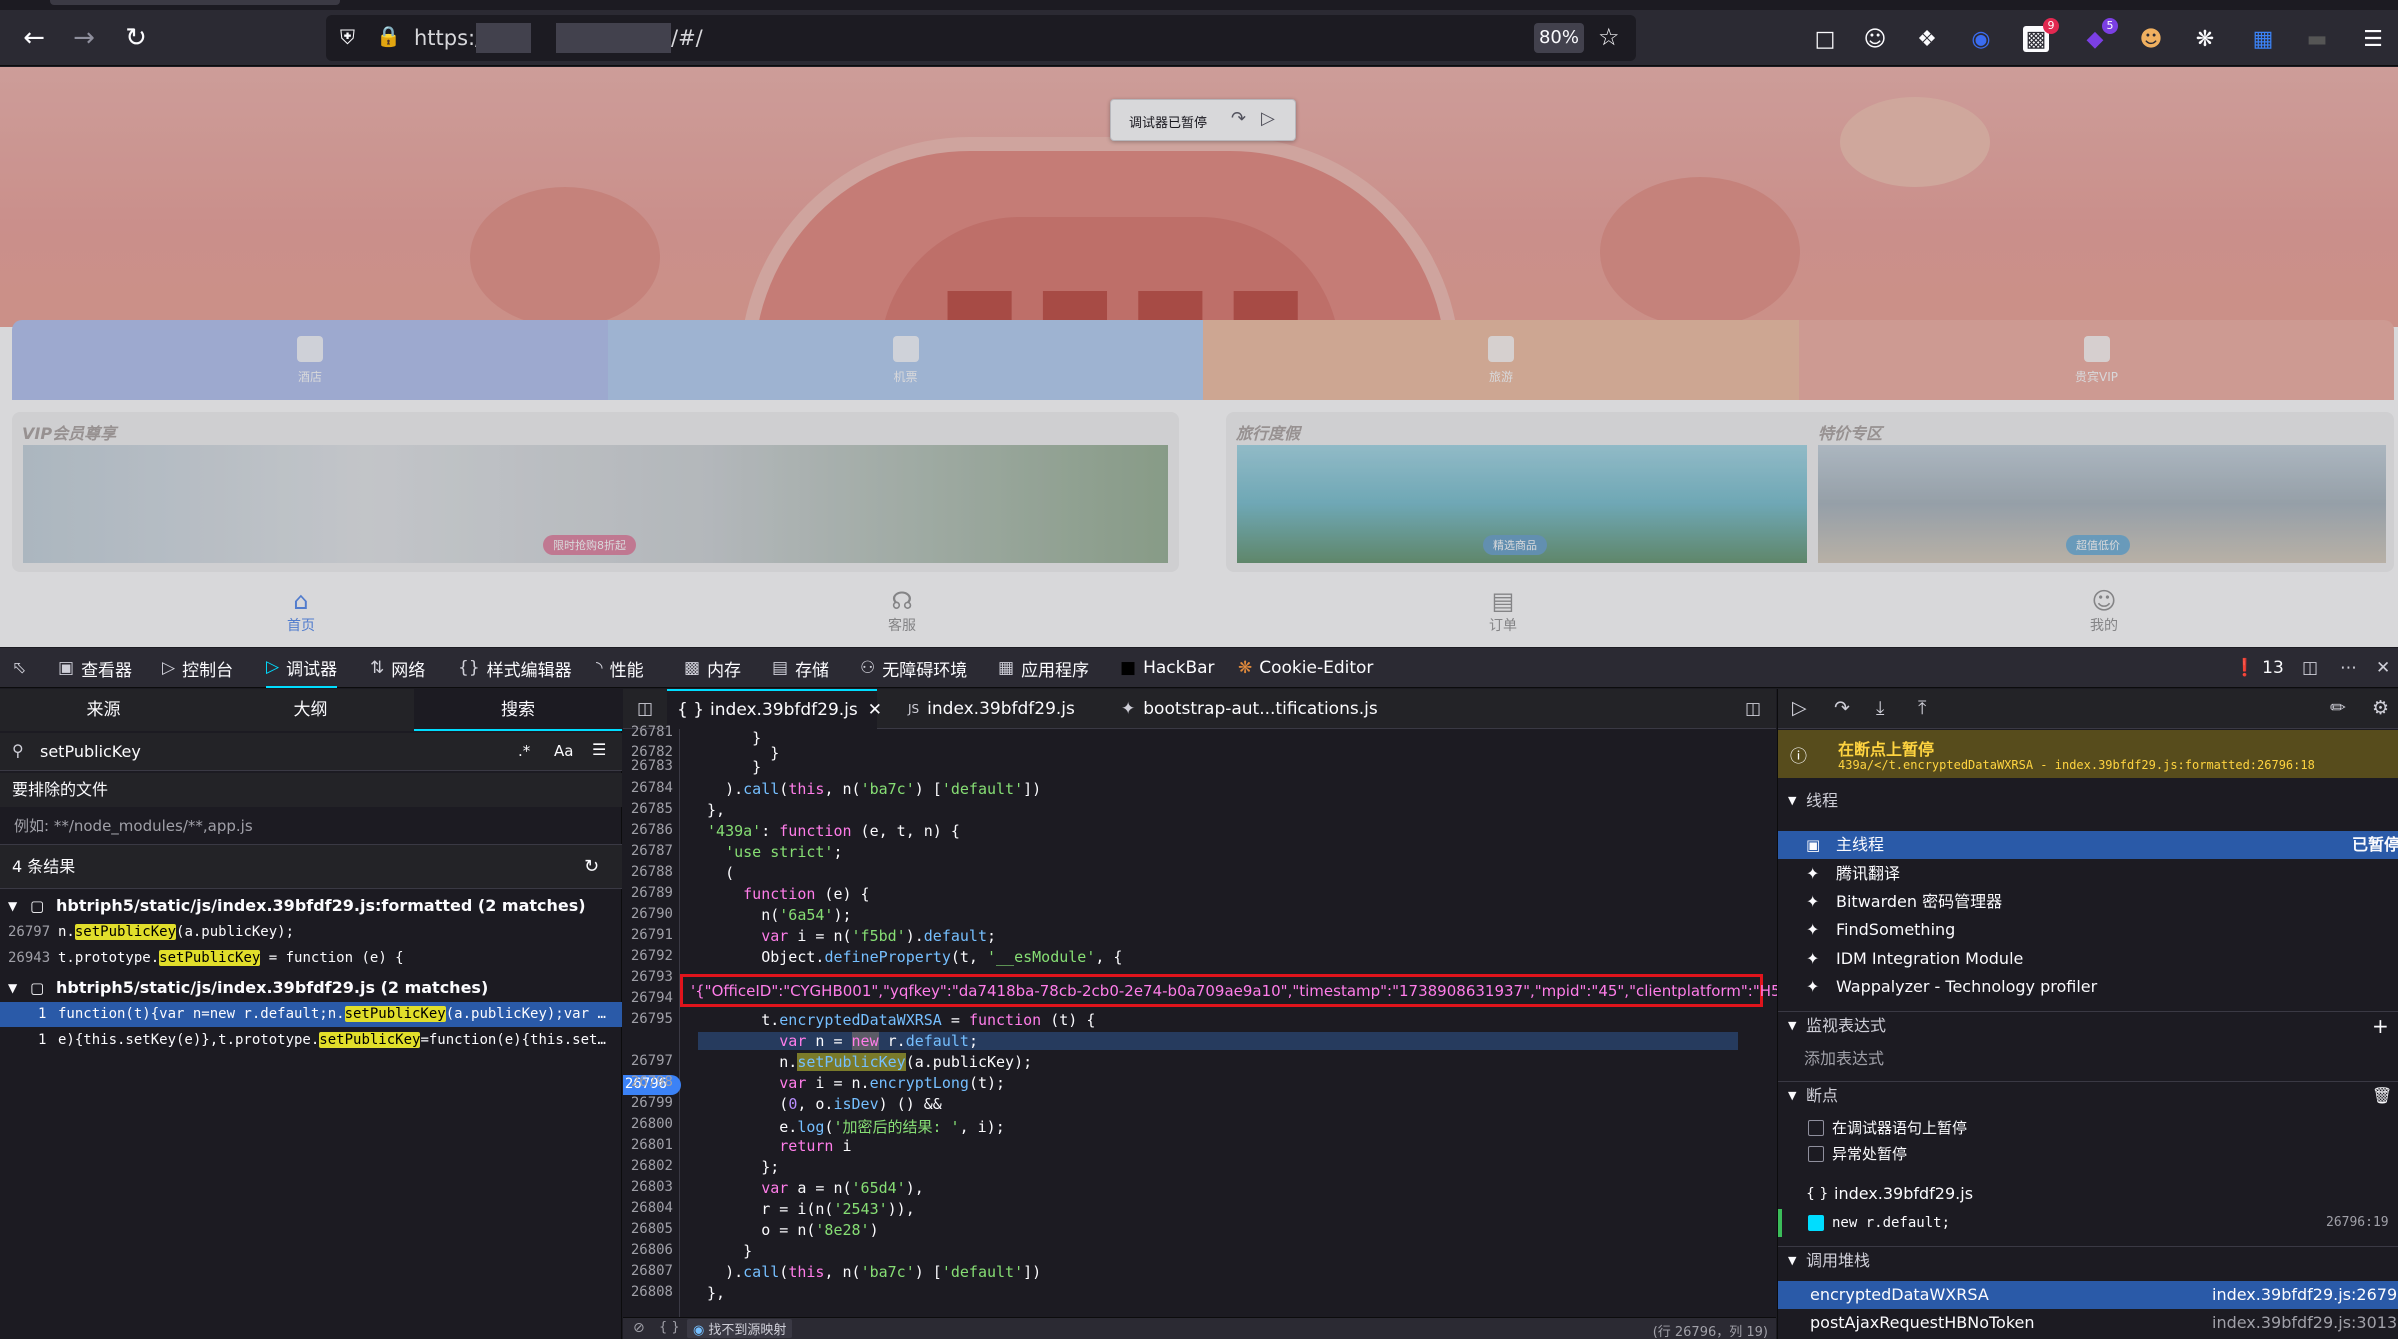 The width and height of the screenshot is (2398, 1339). Describe the element at coordinates (310, 360) in the screenshot. I see `category-hotel: 酒店` at that location.